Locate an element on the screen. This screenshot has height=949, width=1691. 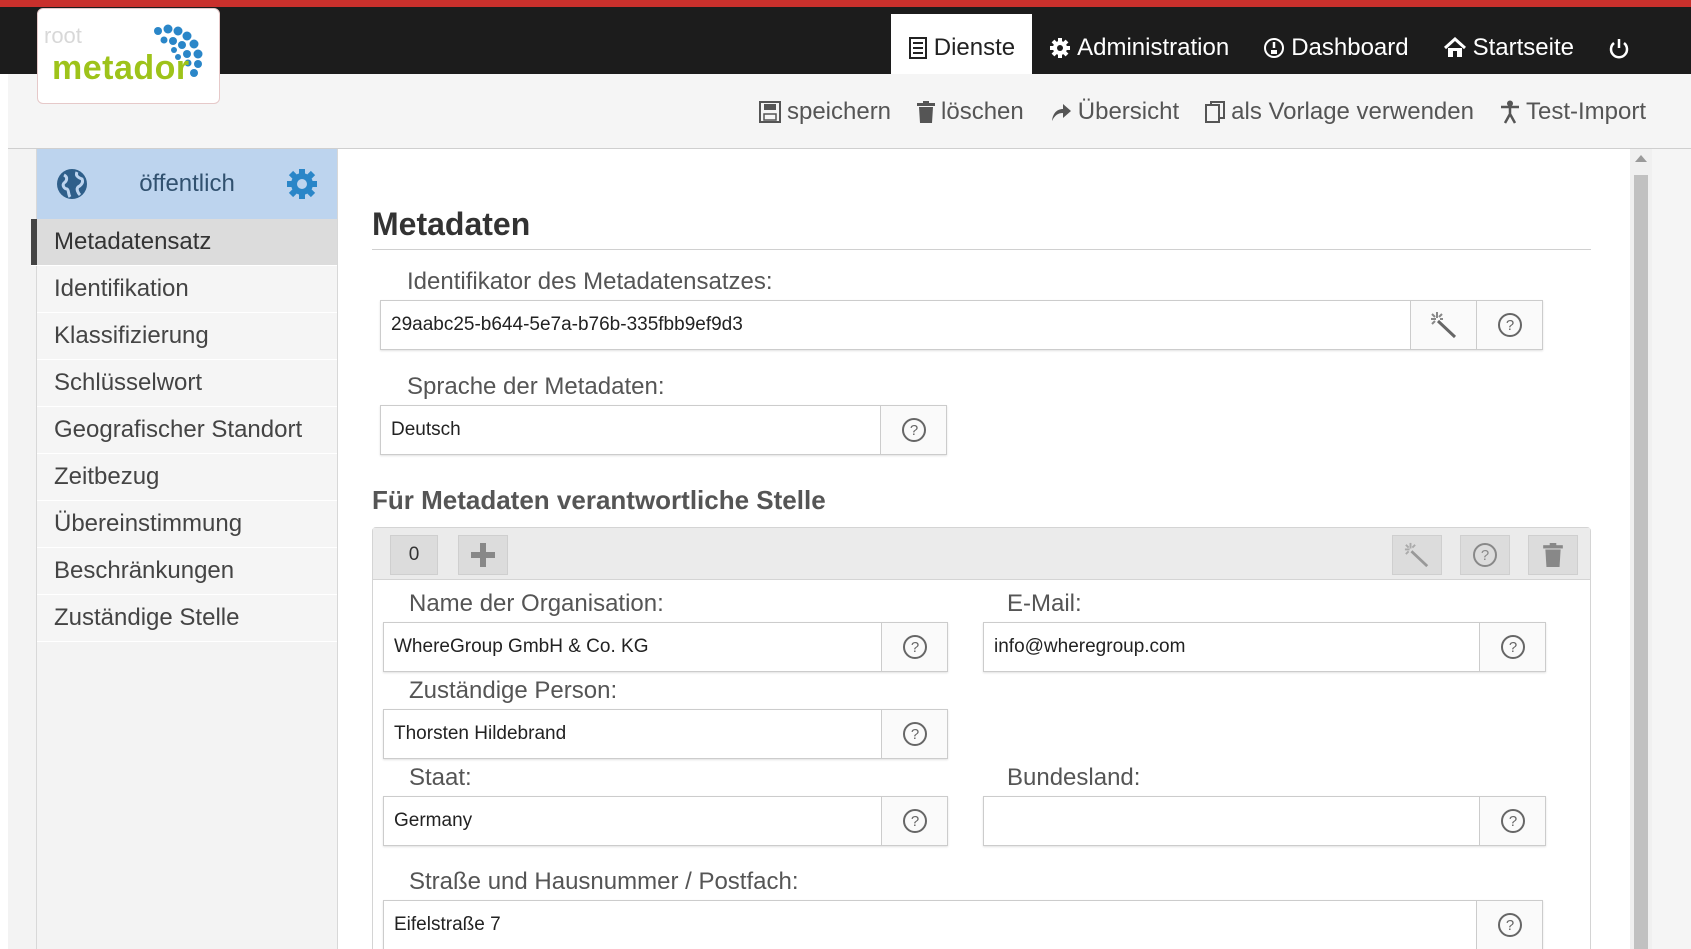
panel-help-button: ? is located at coordinates (1485, 555).